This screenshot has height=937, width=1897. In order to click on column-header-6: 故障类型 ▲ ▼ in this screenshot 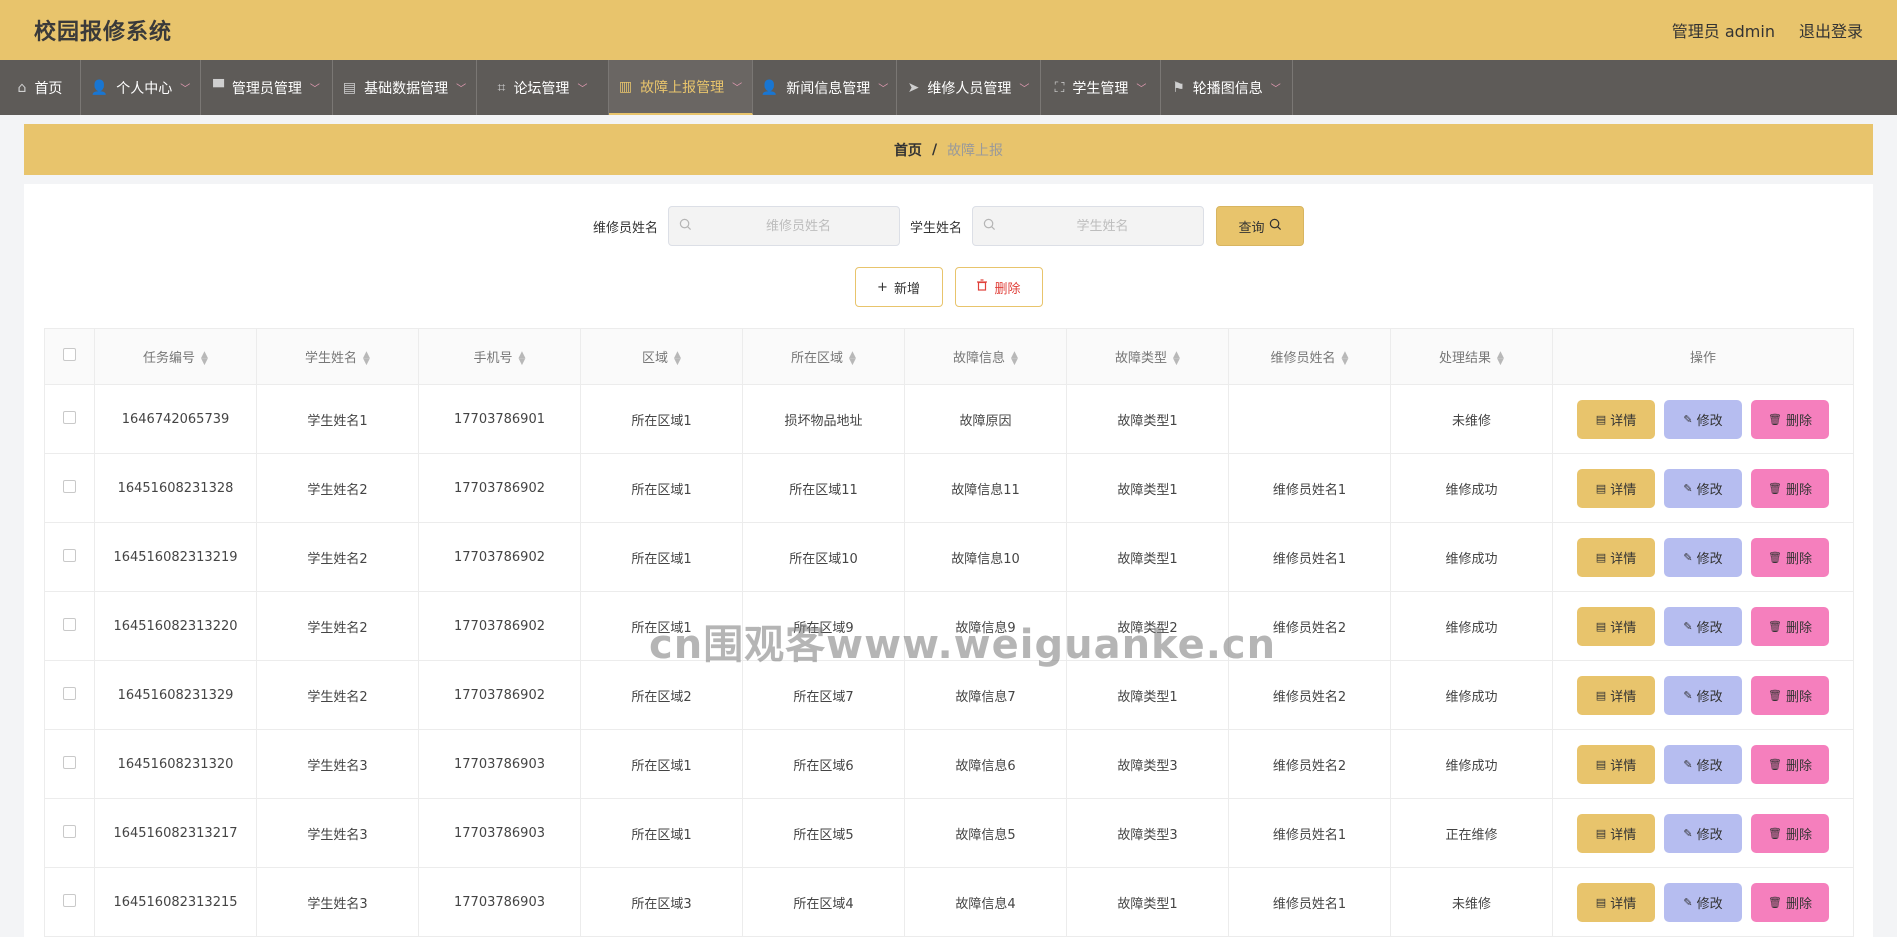, I will do `click(1147, 356)`.